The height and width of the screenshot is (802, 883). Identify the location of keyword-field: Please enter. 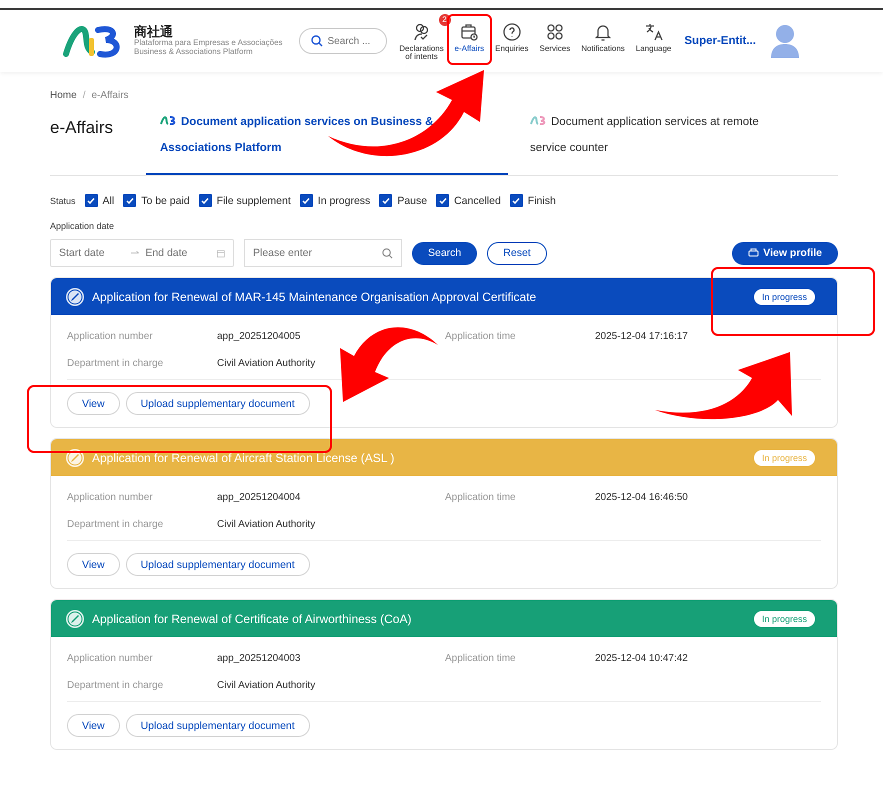
(323, 253).